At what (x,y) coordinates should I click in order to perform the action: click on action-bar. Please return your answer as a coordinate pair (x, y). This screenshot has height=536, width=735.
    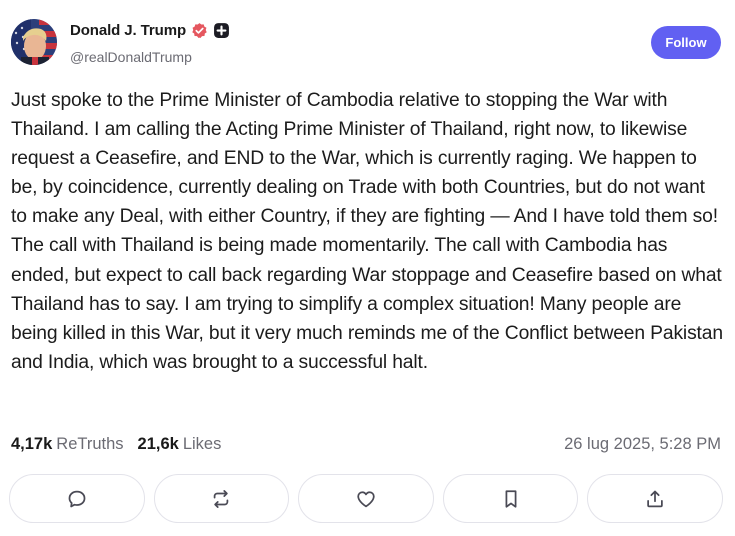
    Looking at the image, I should click on (366, 498).